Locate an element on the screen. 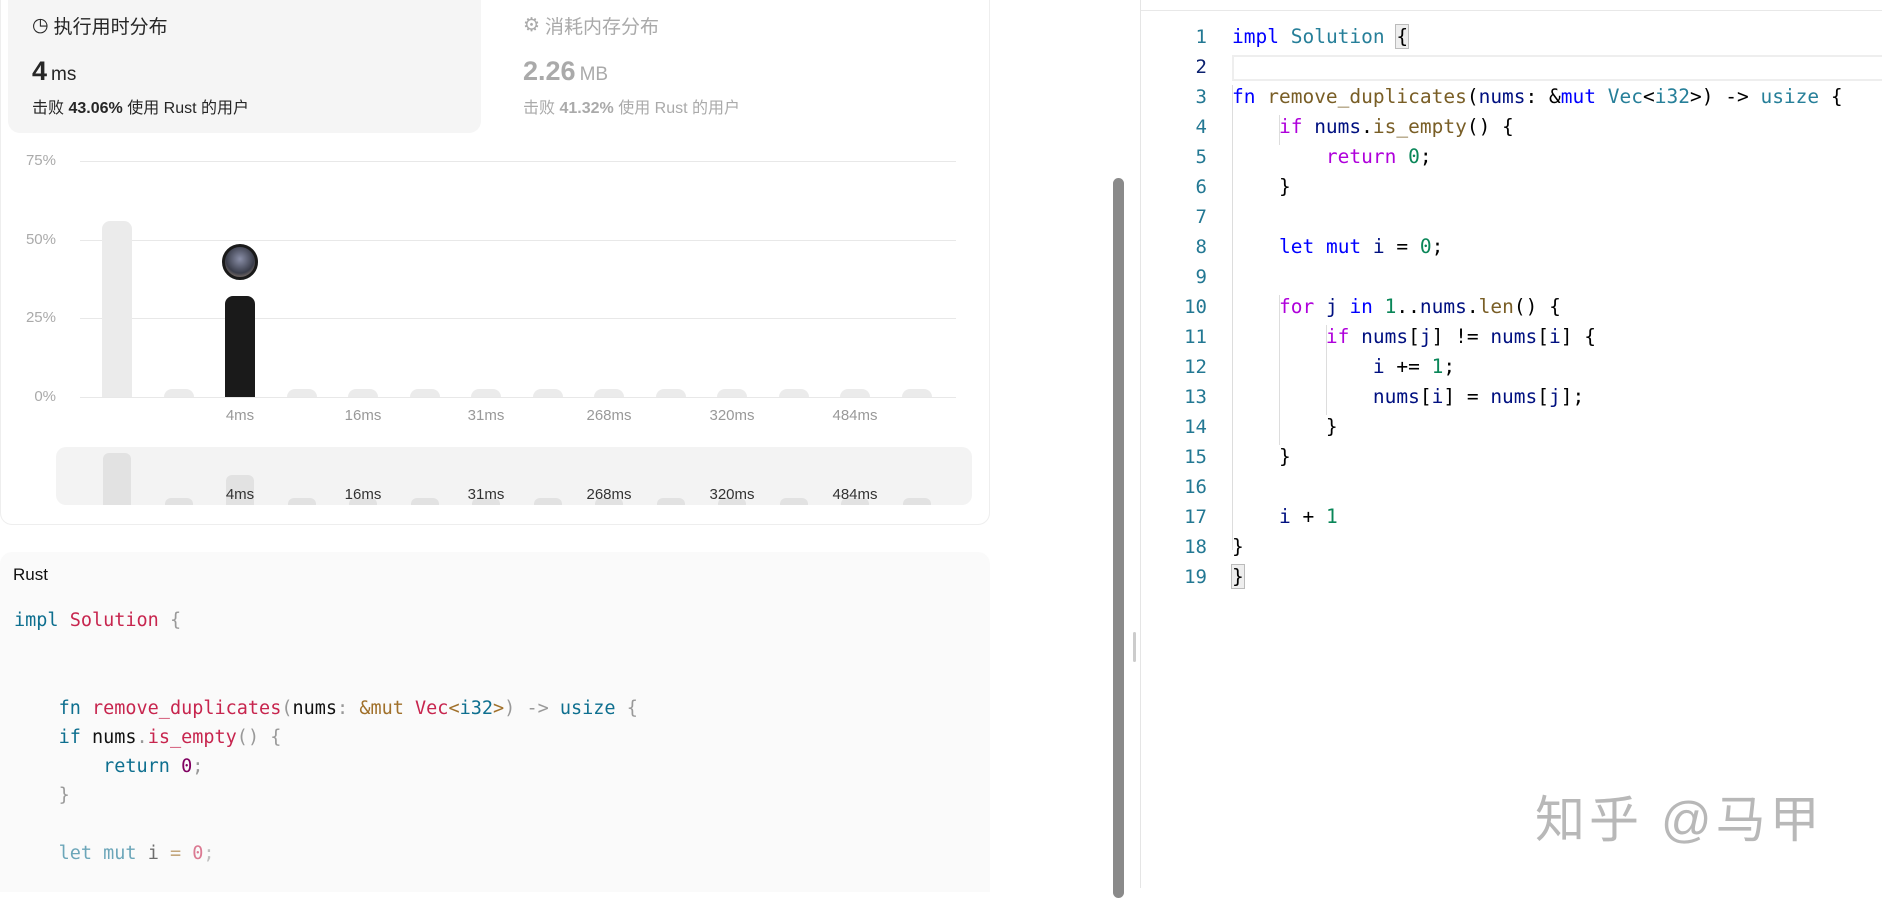 This screenshot has height=898, width=1882. x-tick-label: 16ms is located at coordinates (363, 415).